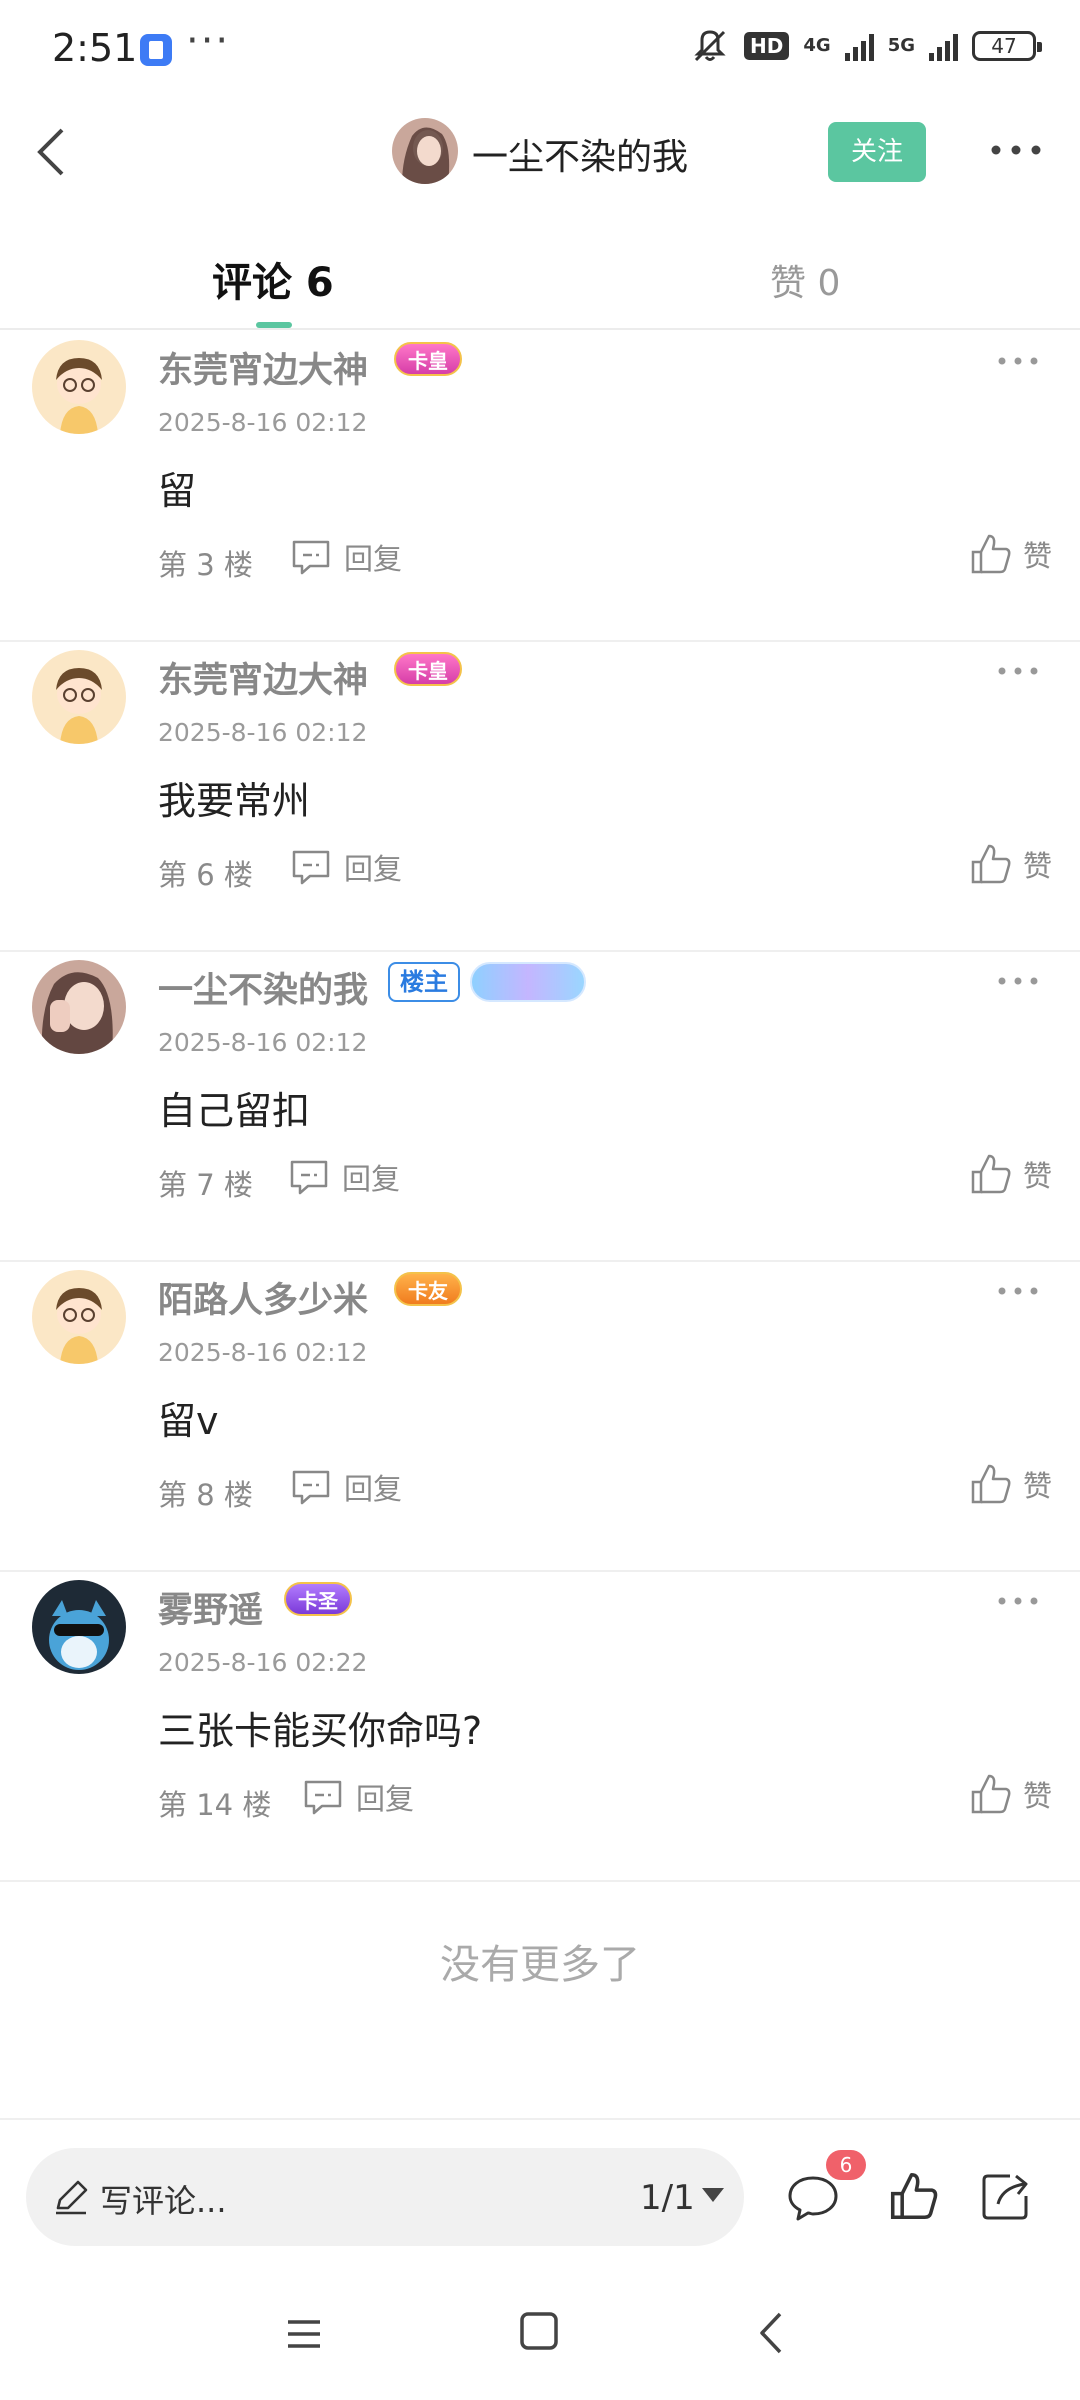 The width and height of the screenshot is (1080, 2400). What do you see at coordinates (771, 2333) in the screenshot?
I see `back-icon` at bounding box center [771, 2333].